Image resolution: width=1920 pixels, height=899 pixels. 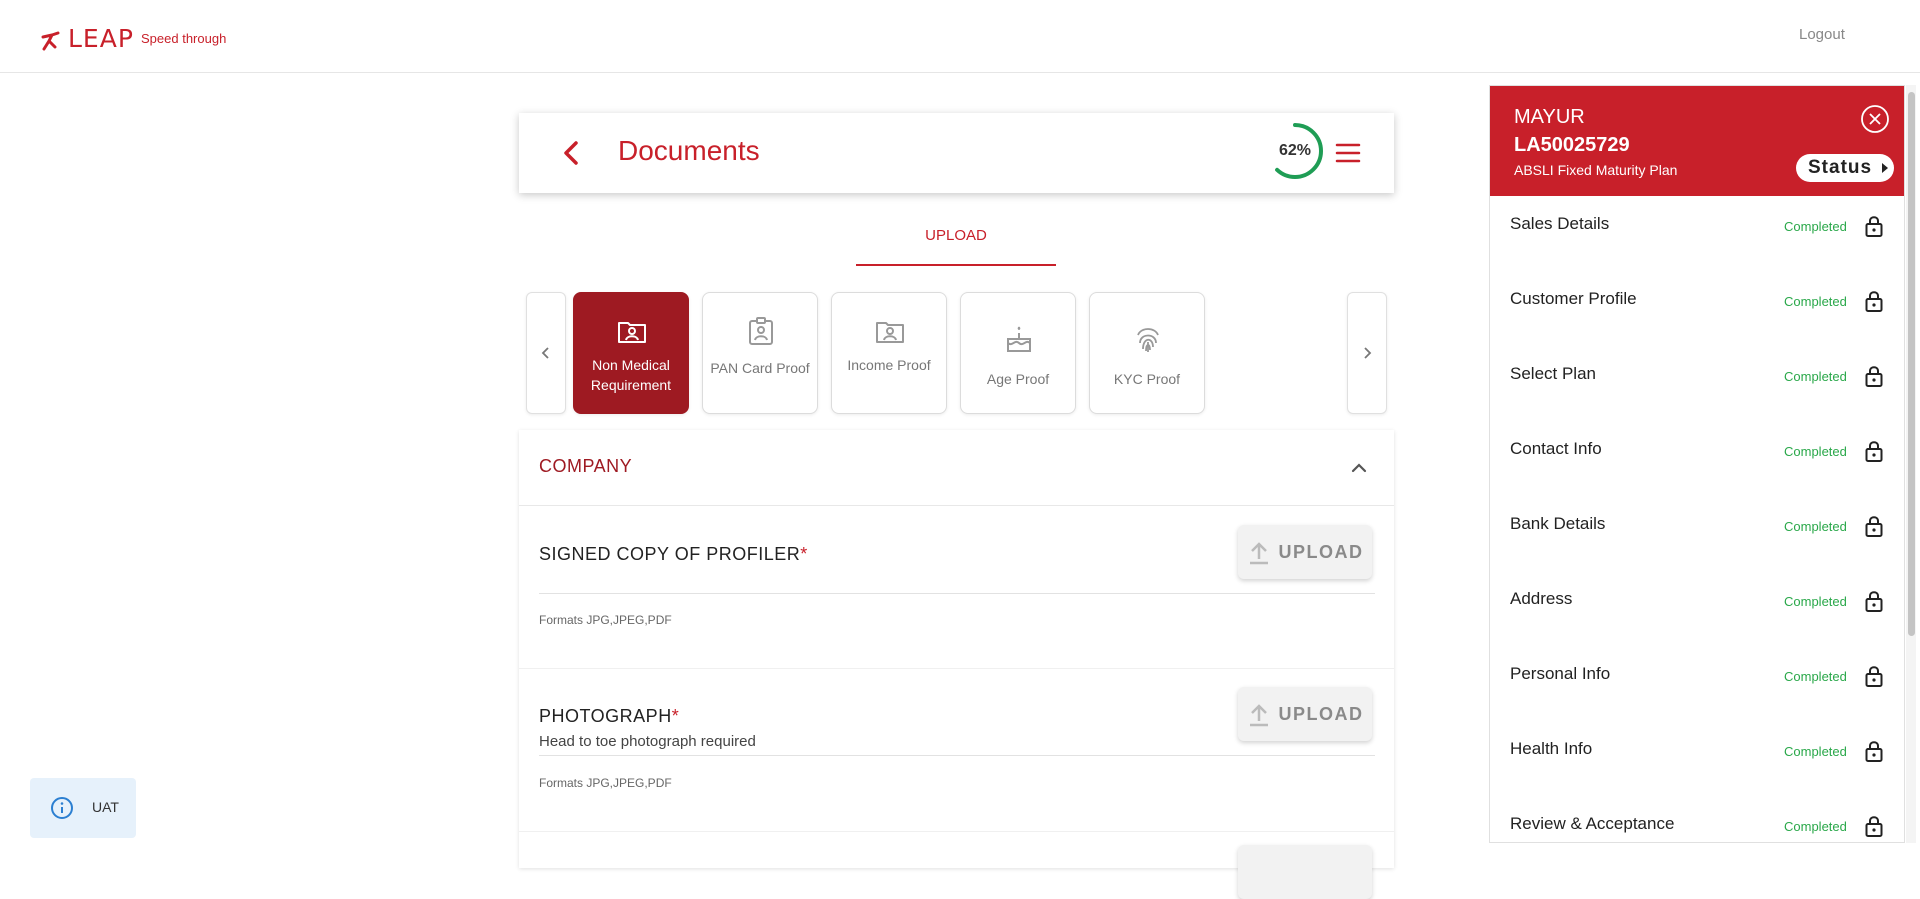 What do you see at coordinates (1556, 448) in the screenshot?
I see `step-label: Contact Info` at bounding box center [1556, 448].